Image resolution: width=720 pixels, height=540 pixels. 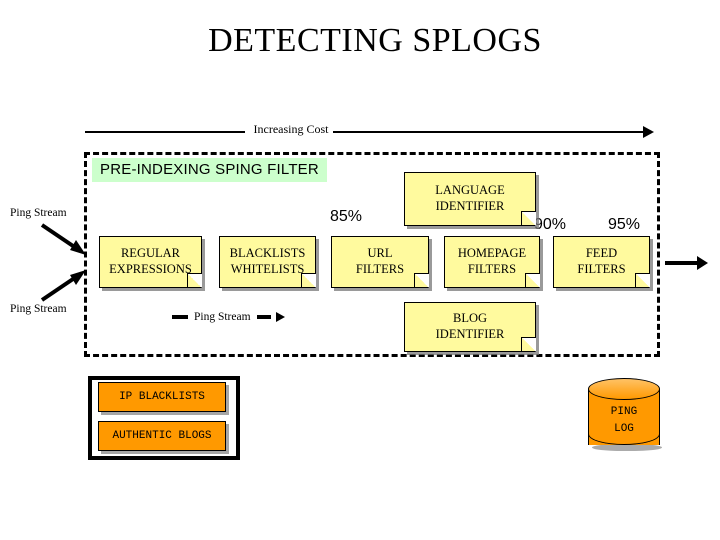 I want to click on note-blog-identifier-label: BLOG IDENTIFIER, so click(x=470, y=326).